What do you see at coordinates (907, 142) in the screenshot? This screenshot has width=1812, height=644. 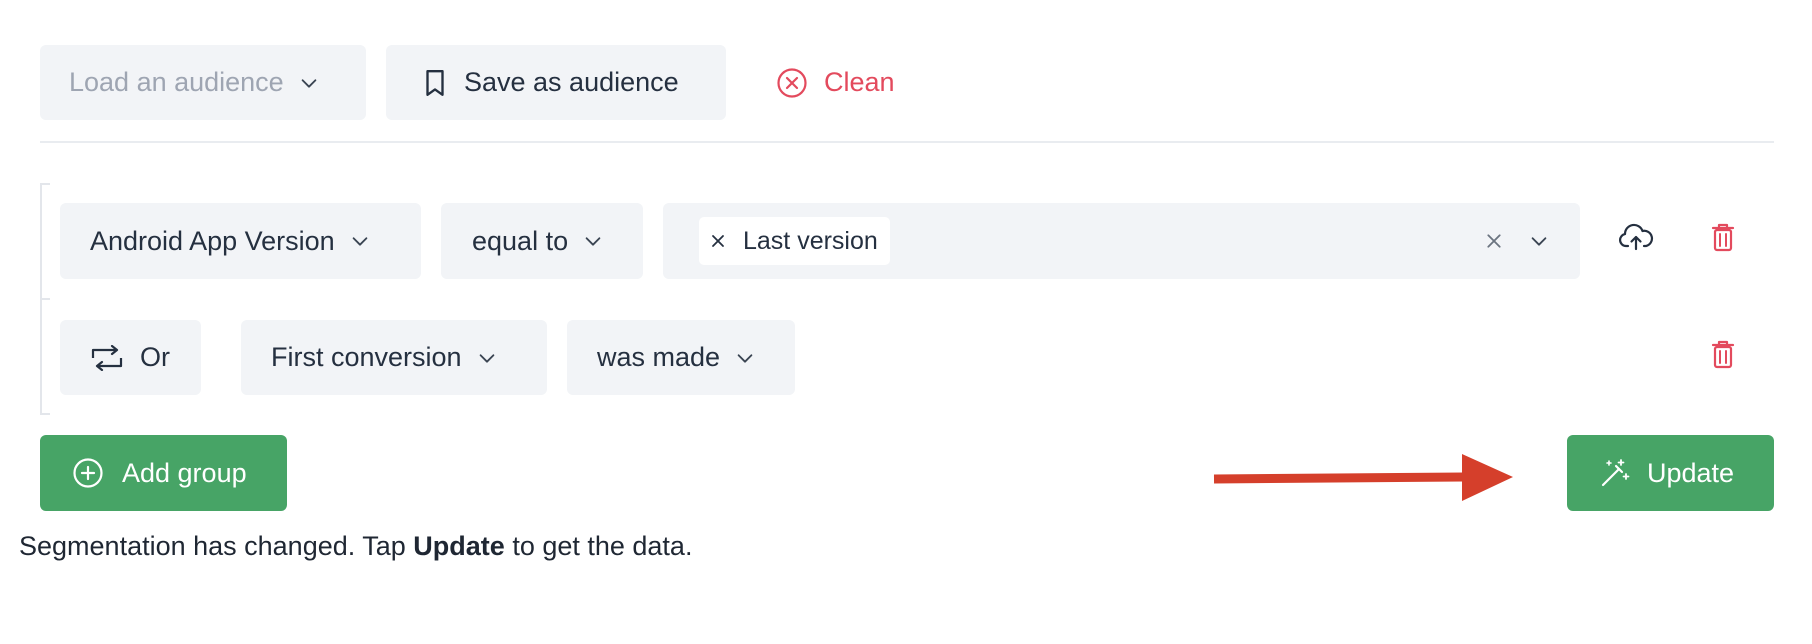 I see `toolbar-divider` at bounding box center [907, 142].